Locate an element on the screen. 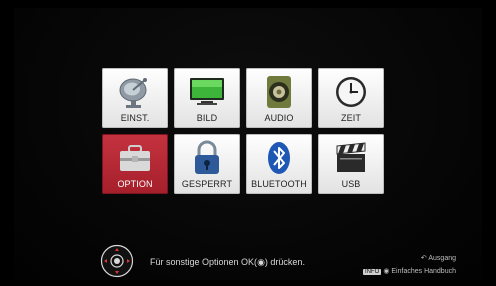  menu-tile-audio: AUDIO is located at coordinates (279, 98).